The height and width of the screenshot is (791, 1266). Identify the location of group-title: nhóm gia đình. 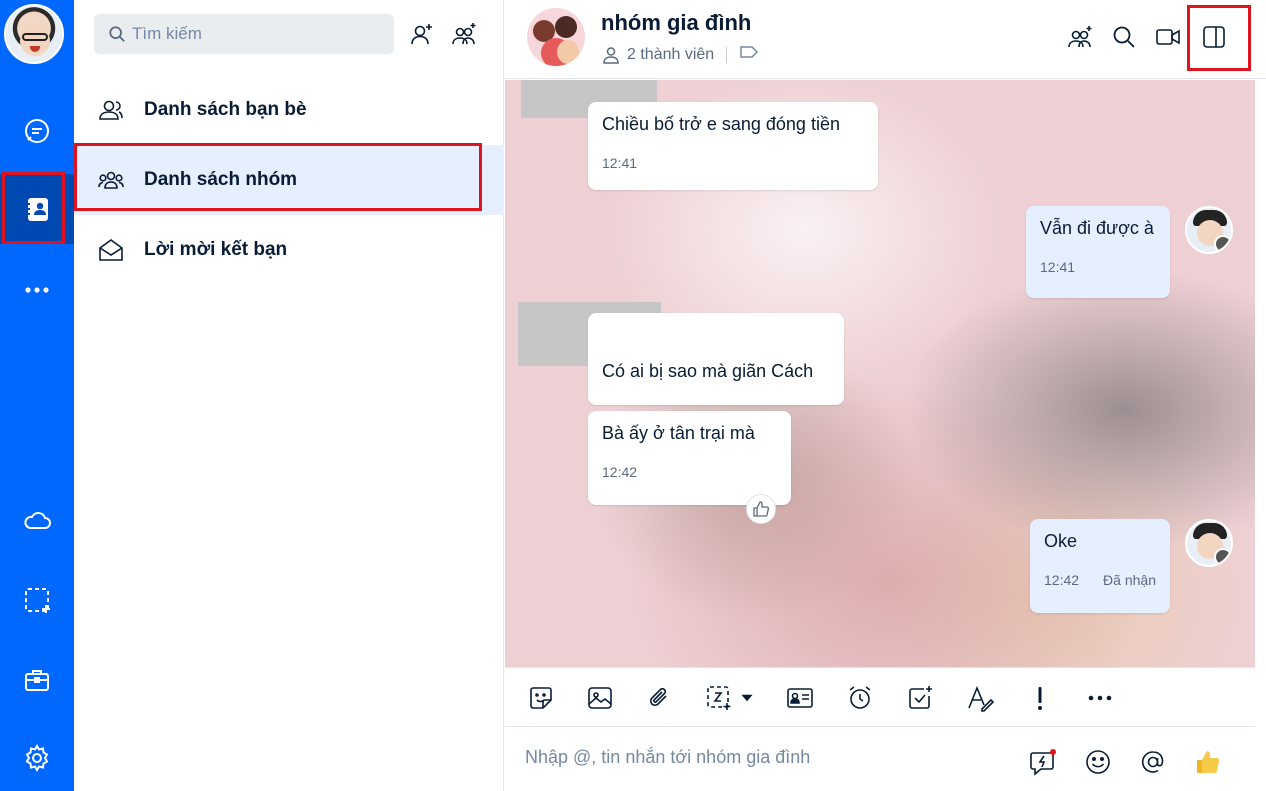
(676, 23).